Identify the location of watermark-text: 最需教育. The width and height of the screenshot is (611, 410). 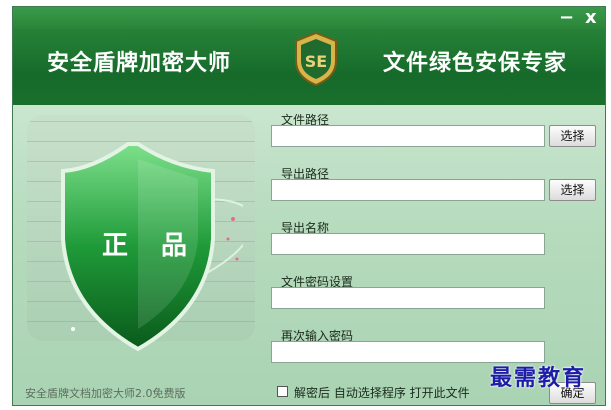
(538, 378).